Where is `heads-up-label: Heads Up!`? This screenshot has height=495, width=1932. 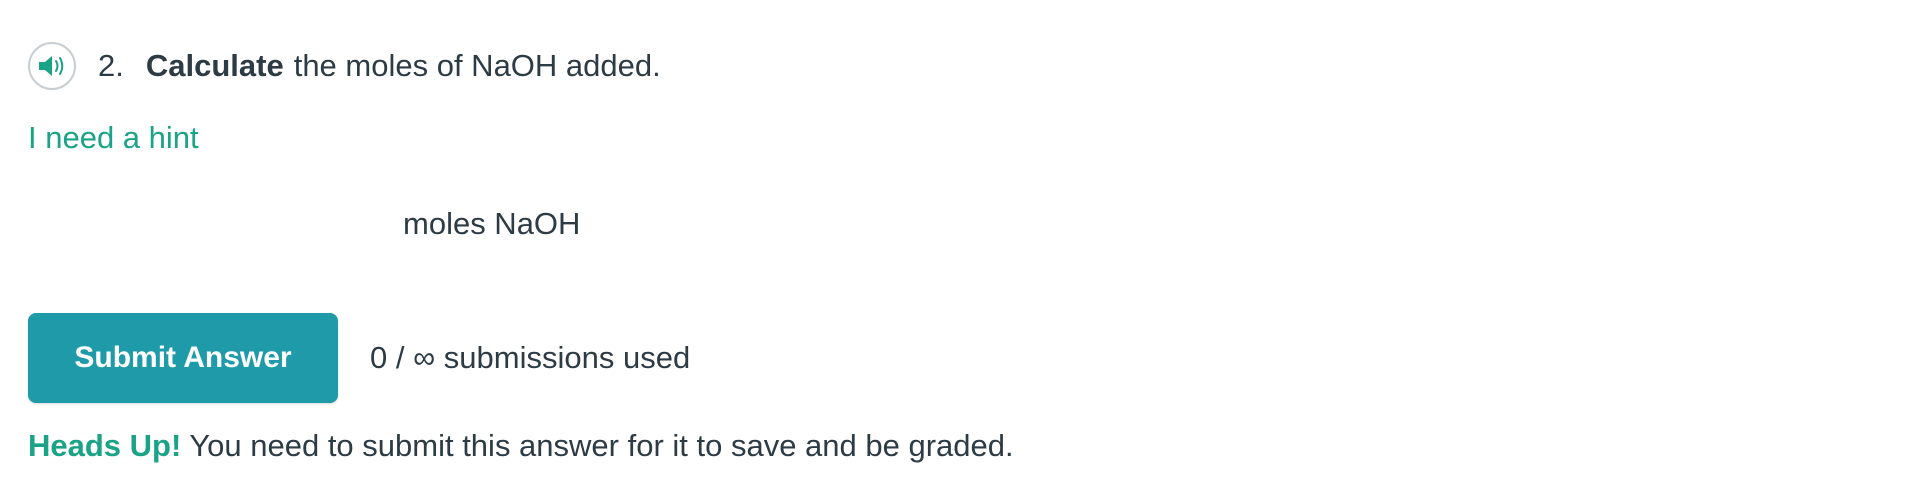 heads-up-label: Heads Up! is located at coordinates (105, 445).